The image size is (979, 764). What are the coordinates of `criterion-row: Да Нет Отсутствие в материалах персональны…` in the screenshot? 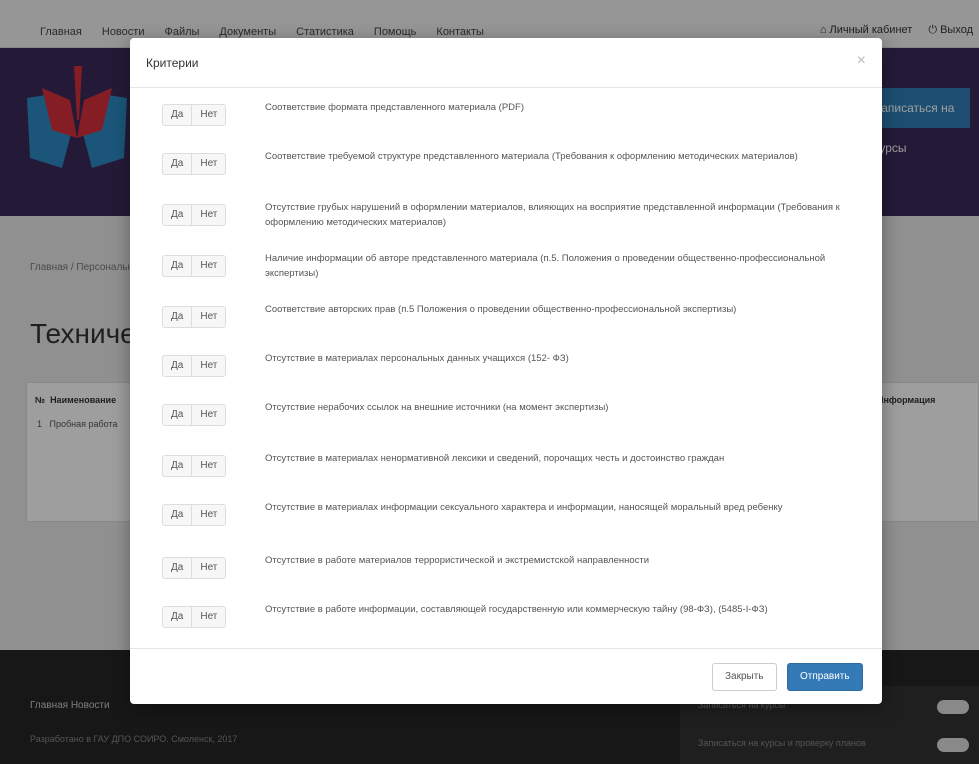 It's located at (506, 364).